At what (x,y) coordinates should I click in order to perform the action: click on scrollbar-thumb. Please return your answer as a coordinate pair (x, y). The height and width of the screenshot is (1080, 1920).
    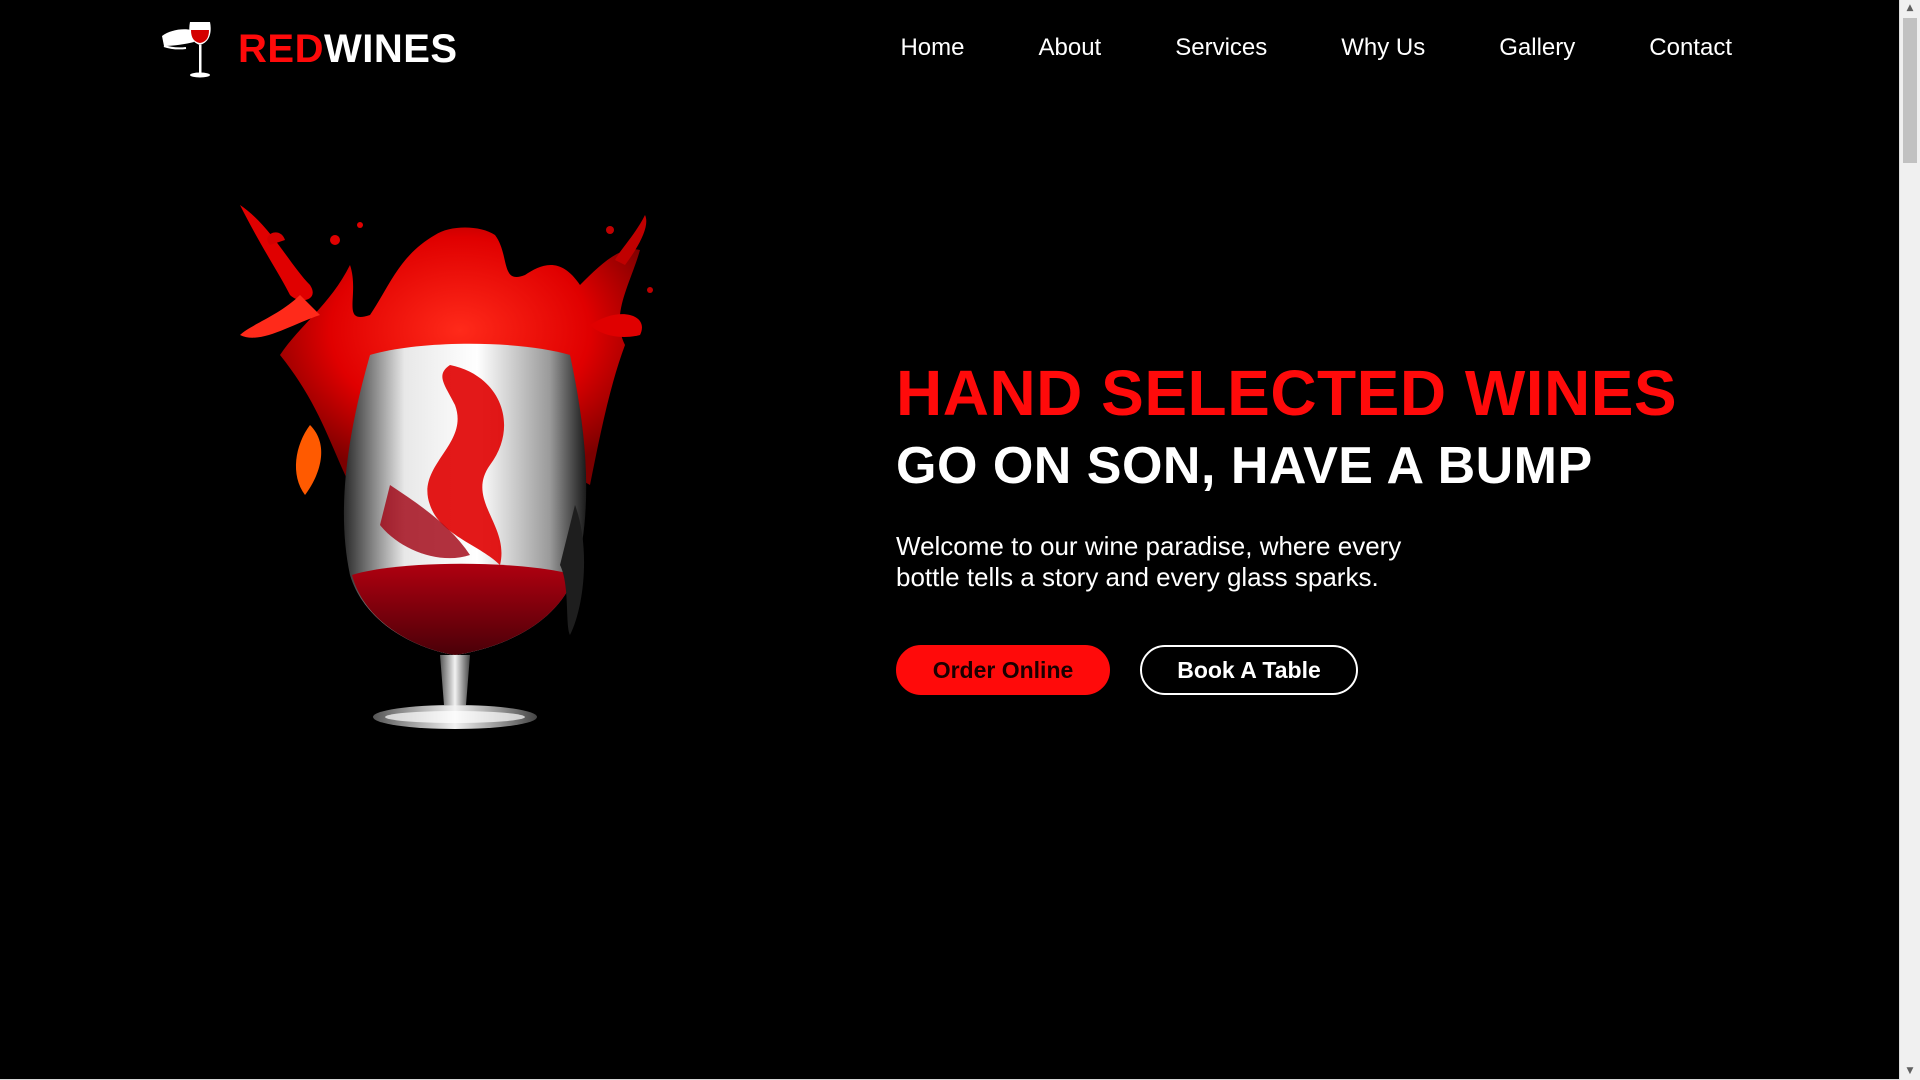
    Looking at the image, I should click on (1910, 90).